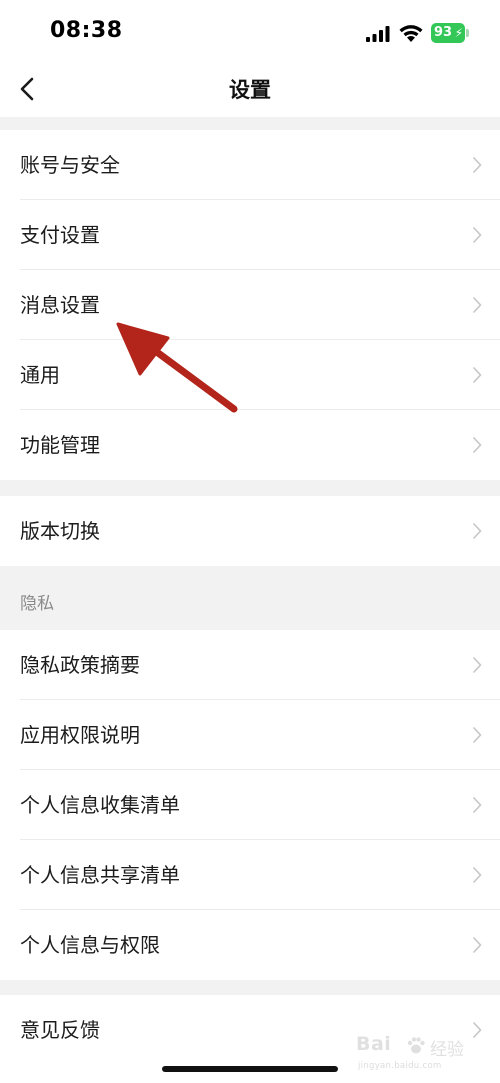 The height and width of the screenshot is (1083, 500). Describe the element at coordinates (443, 32) in the screenshot. I see `battery-level: 93` at that location.